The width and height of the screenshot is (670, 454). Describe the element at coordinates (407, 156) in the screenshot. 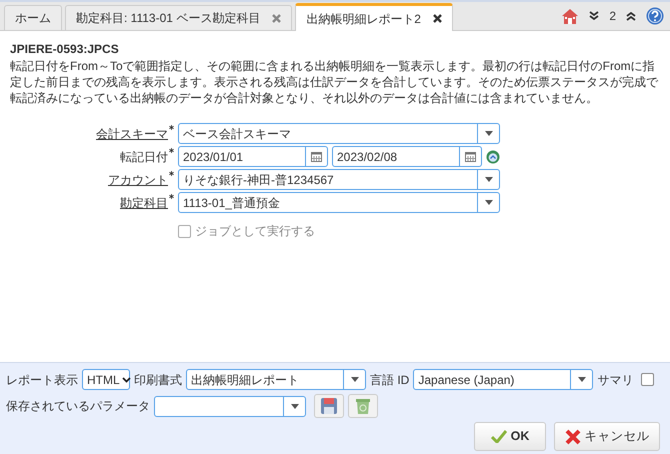

I see `date-field: 2023/02/08` at that location.